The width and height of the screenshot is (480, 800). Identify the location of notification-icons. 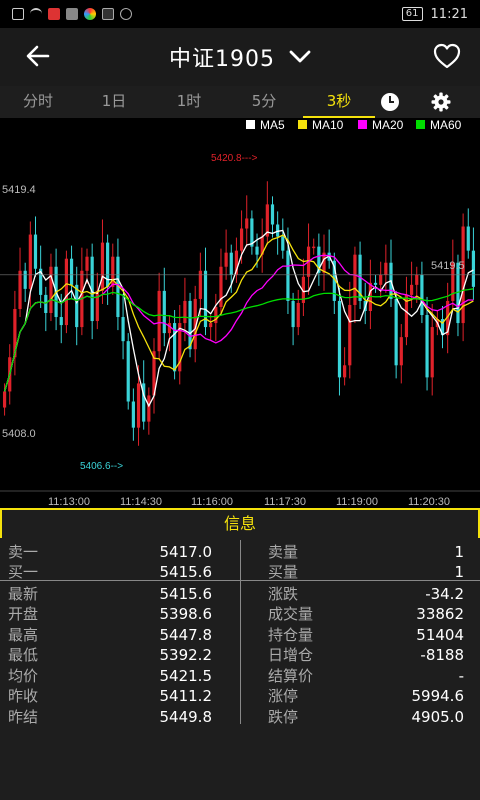
(72, 14).